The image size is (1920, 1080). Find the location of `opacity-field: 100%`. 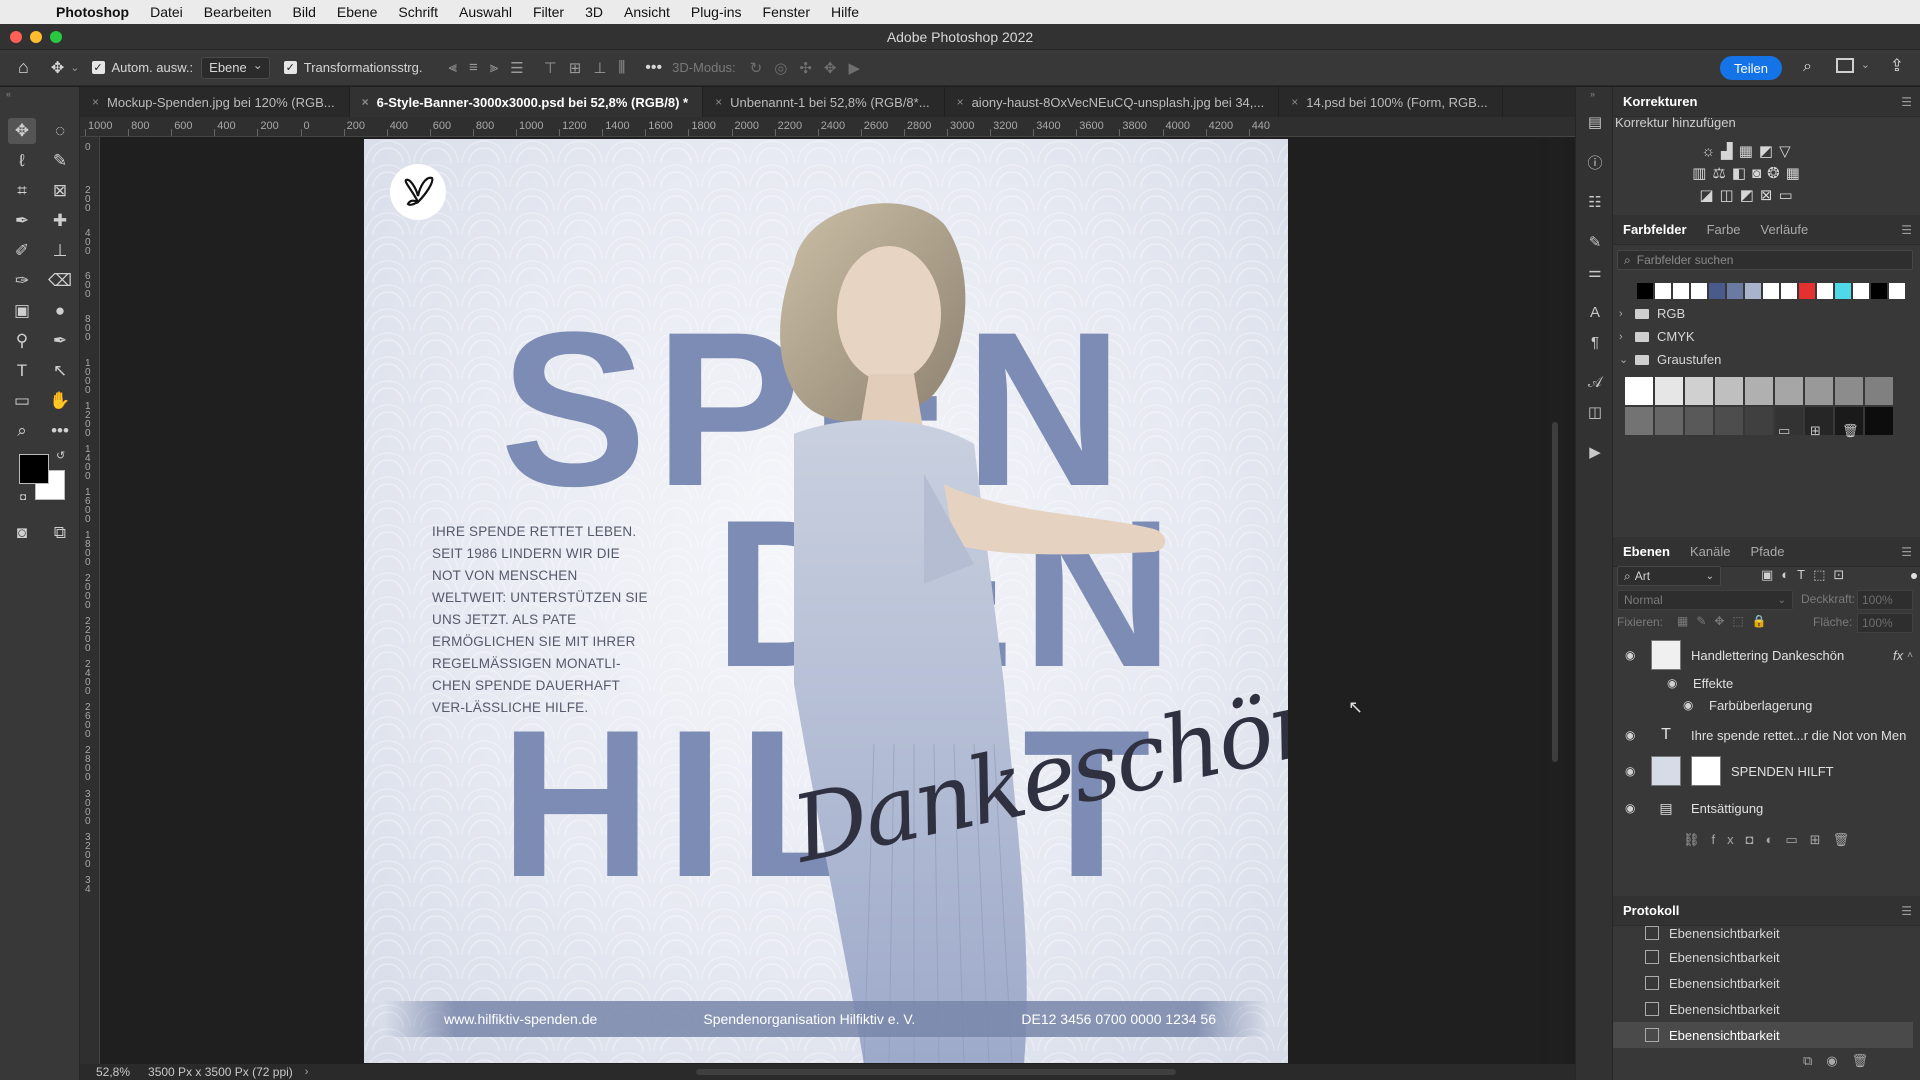

opacity-field: 100% is located at coordinates (1885, 600).